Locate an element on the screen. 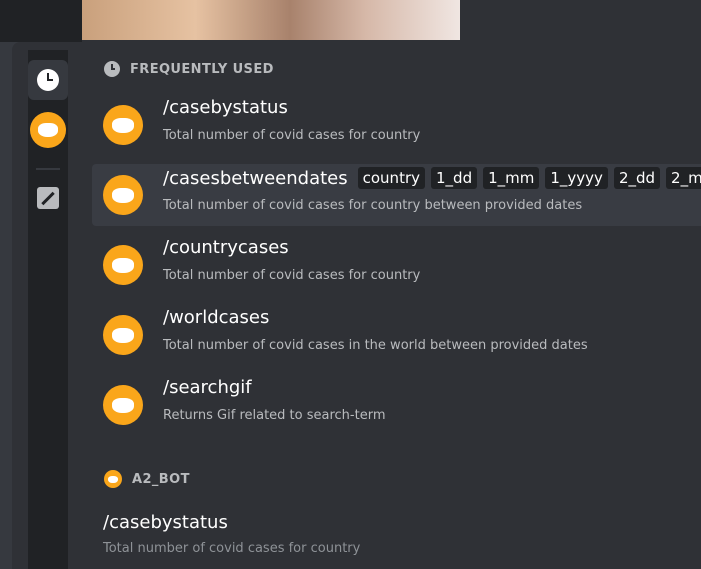  param-chip: 2_dd is located at coordinates (637, 178).